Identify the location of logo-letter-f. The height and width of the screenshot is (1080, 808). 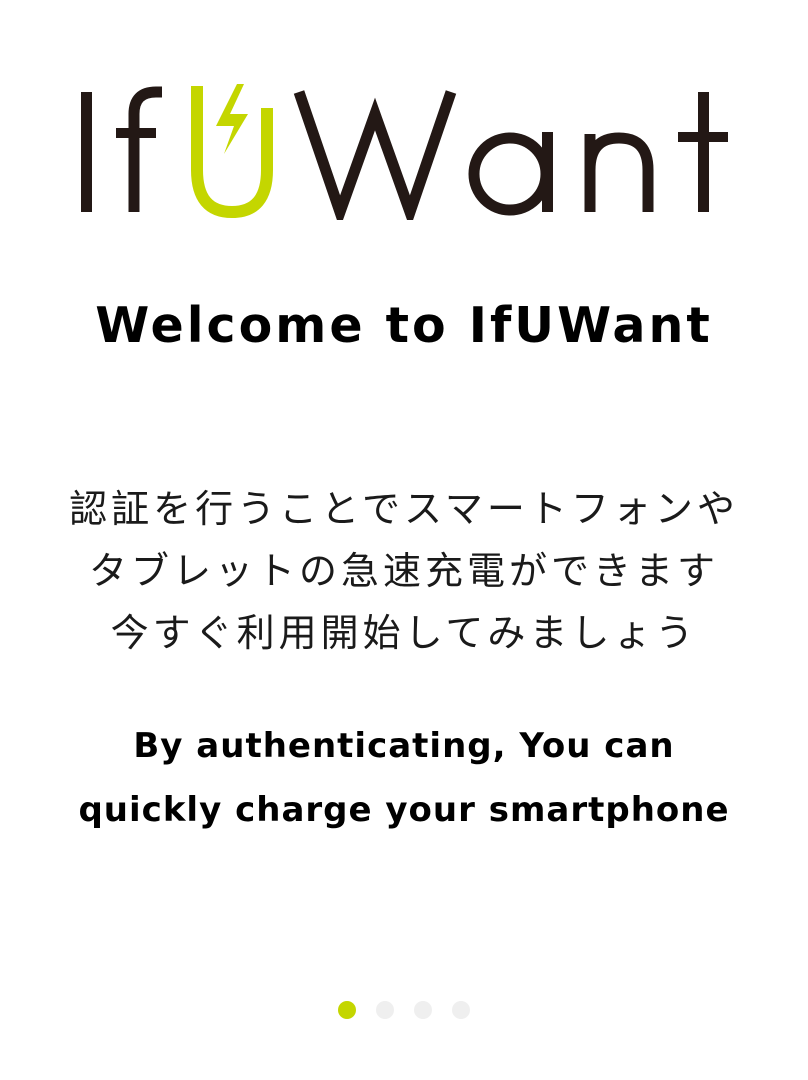
(145, 149).